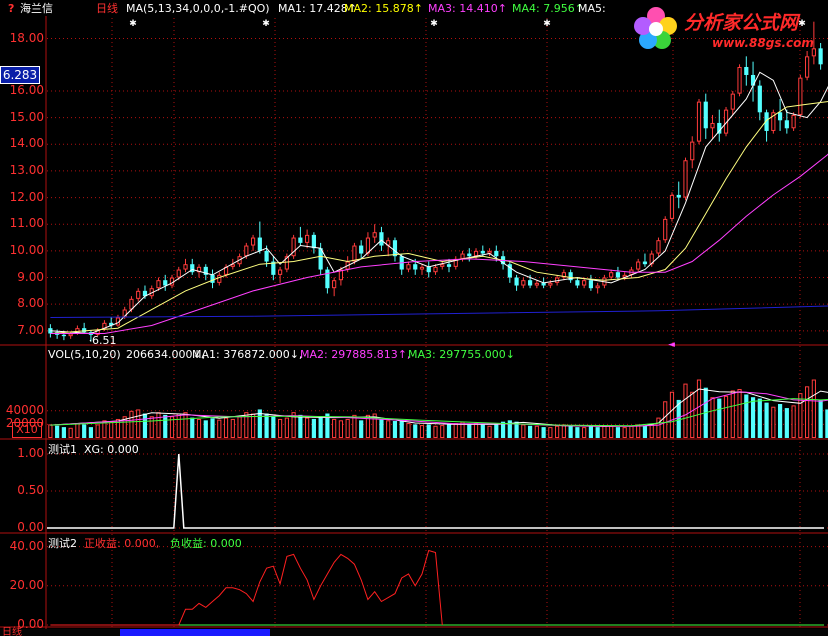 This screenshot has height=636, width=828. I want to click on test1-title: 测试1, so click(62, 449).